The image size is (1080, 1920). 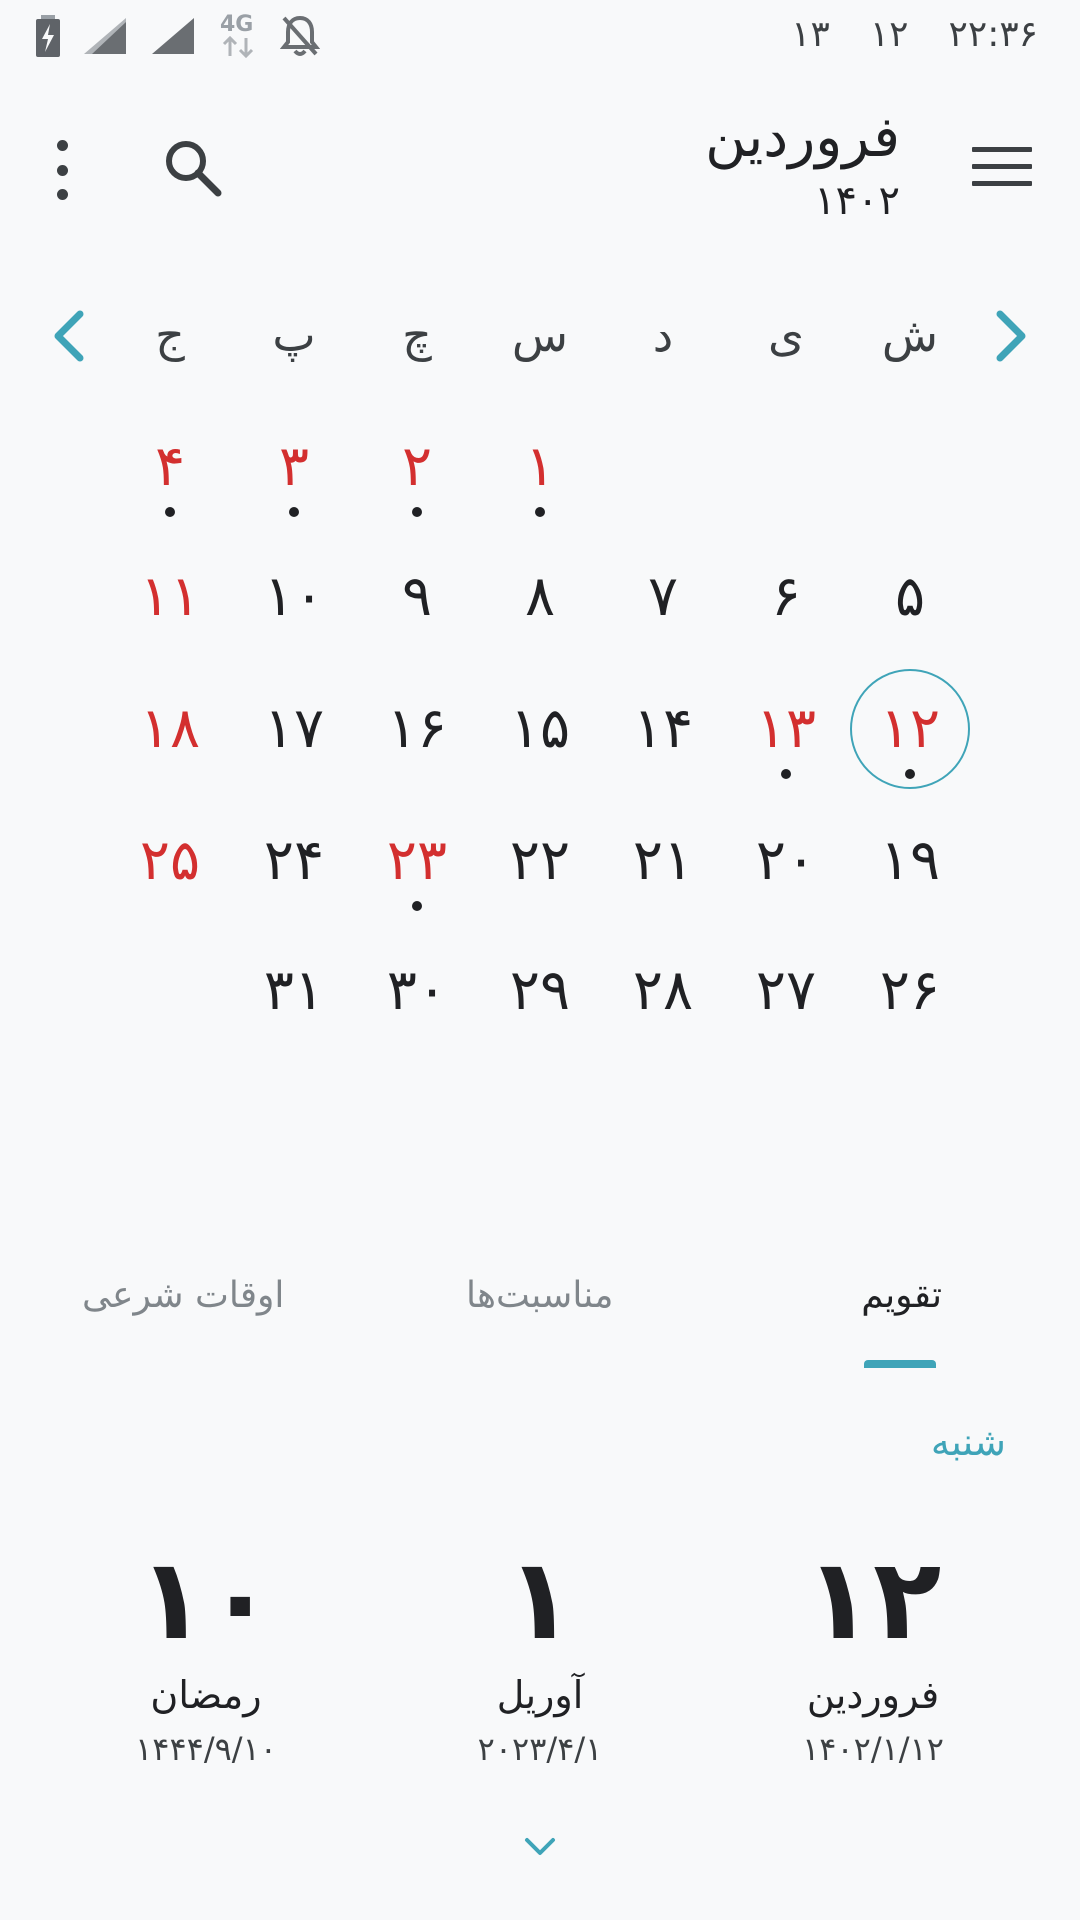 I want to click on day-cell: ۴, so click(x=170, y=467).